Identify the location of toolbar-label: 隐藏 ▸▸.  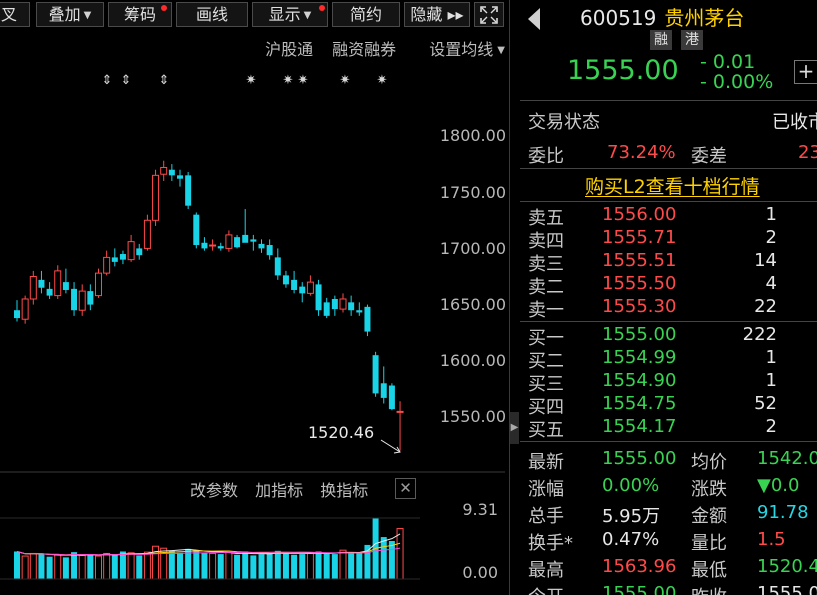
(437, 14).